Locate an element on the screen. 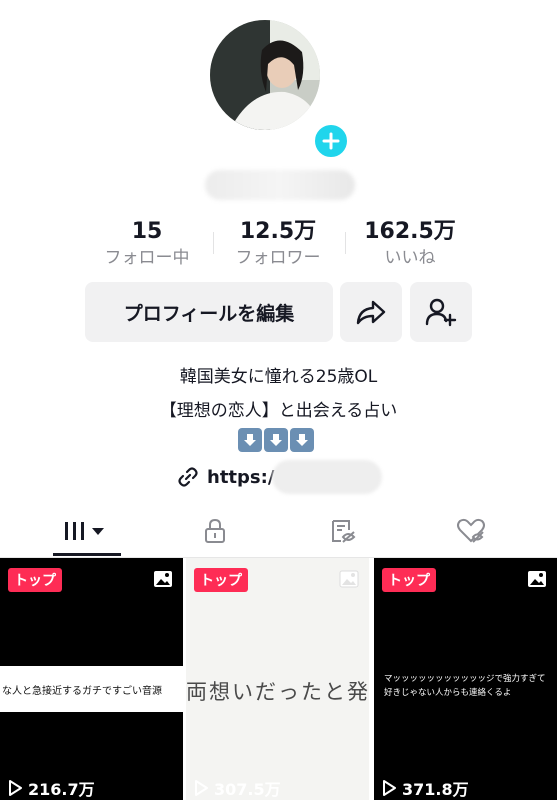 The image size is (557, 800). hidden-posts-icon is located at coordinates (344, 531).